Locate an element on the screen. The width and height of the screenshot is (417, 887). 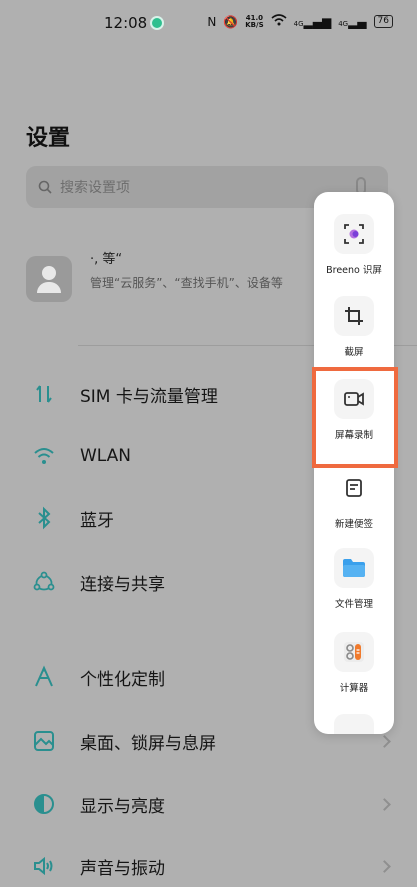
menu-label: 桌面、锁屏与息屏 is located at coordinates (148, 743).